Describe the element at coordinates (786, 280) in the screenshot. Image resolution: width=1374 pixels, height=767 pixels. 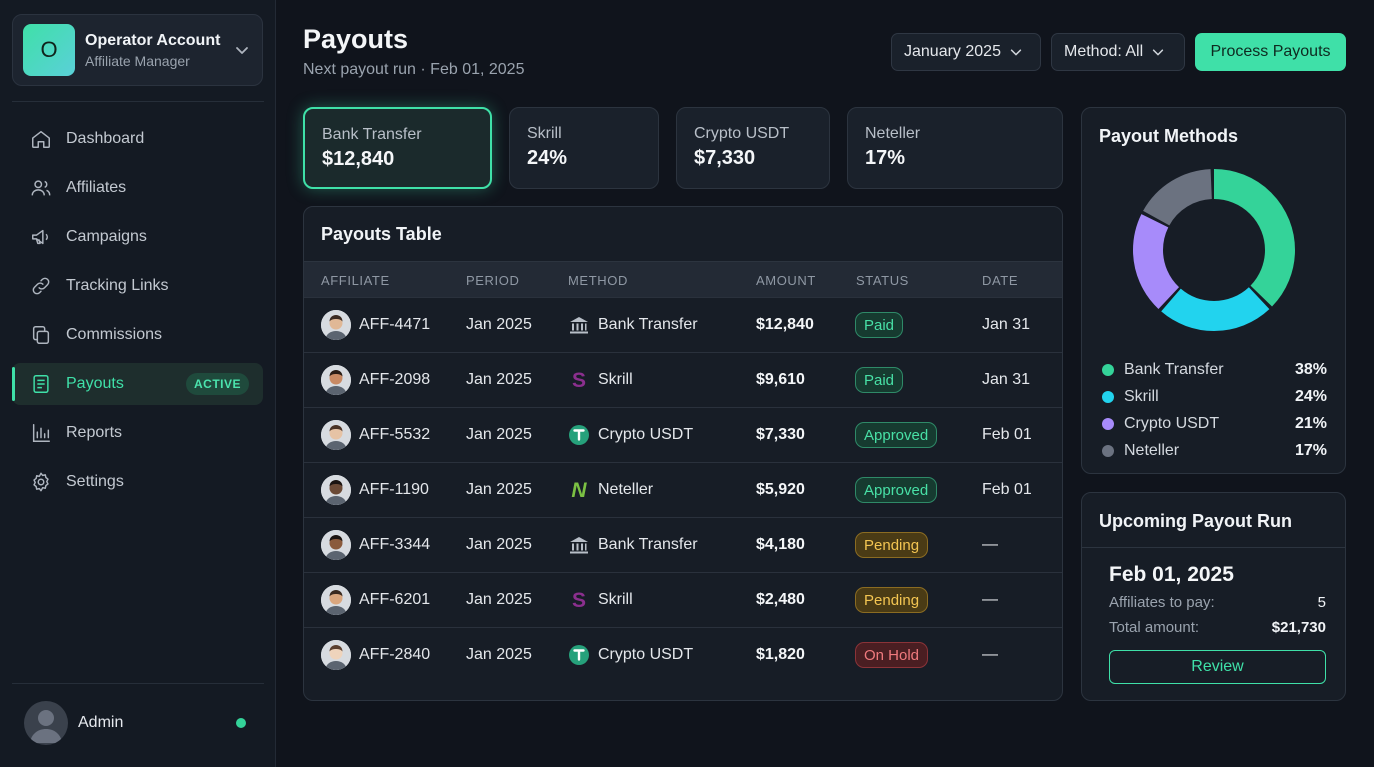
I see `column-header: AMOUNT` at that location.